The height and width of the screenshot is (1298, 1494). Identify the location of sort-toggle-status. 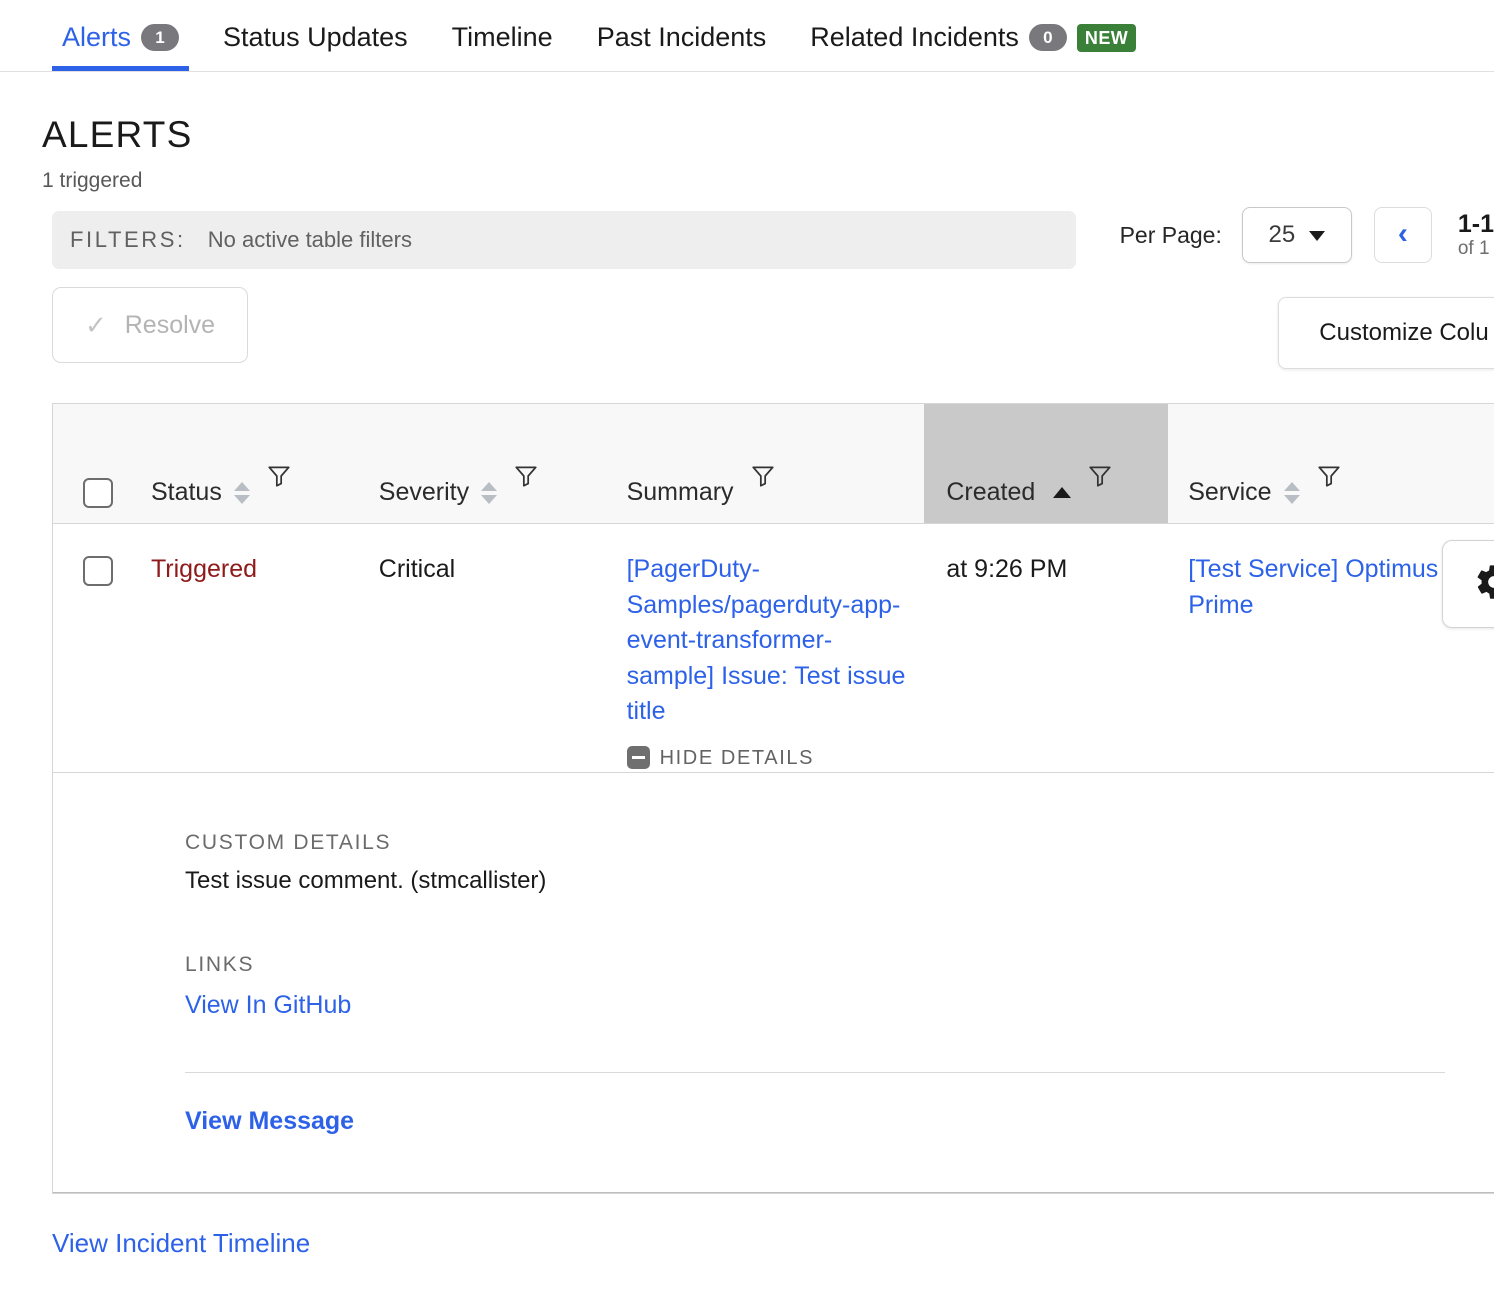
(241, 492).